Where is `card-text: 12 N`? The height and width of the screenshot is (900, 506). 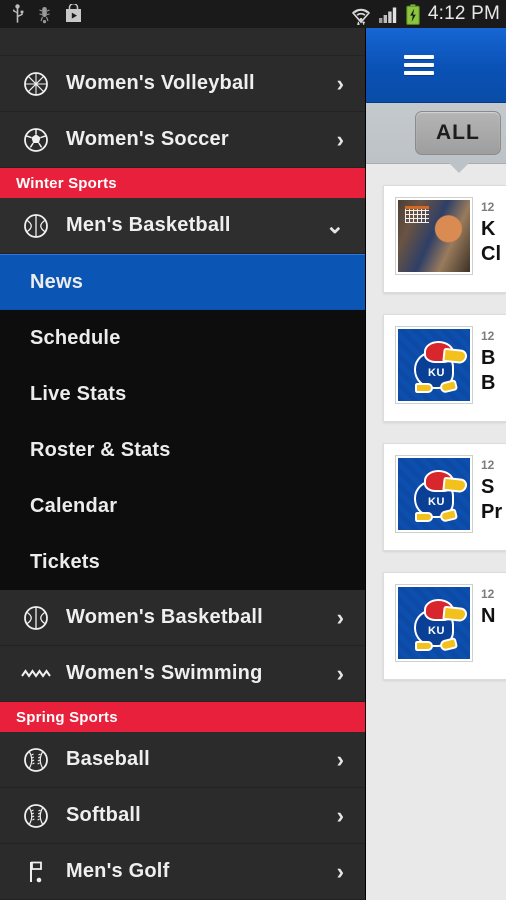
card-text: 12 N is located at coordinates (488, 623).